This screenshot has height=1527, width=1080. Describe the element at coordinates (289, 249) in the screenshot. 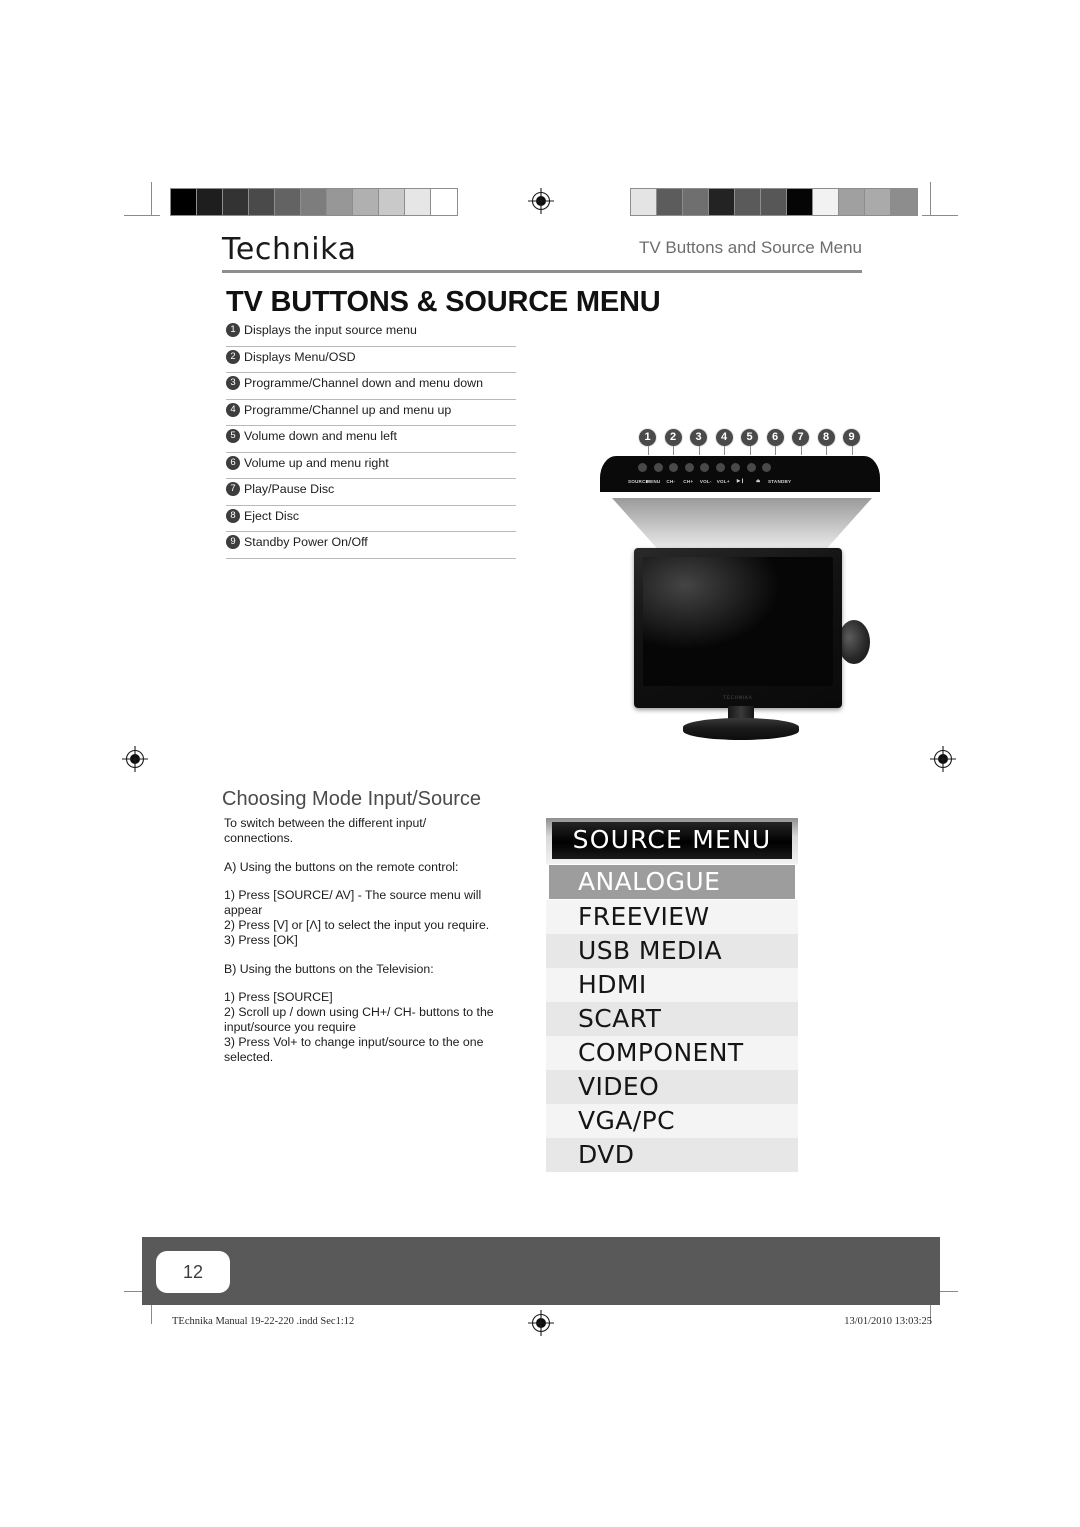

I see `brand-logo: Technika` at that location.